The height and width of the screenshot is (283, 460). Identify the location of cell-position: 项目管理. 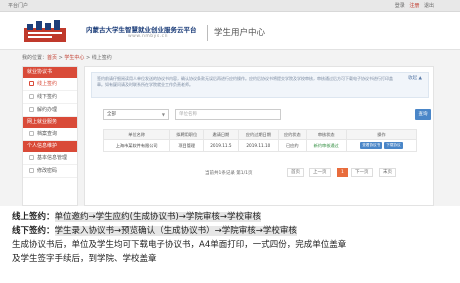
(187, 145).